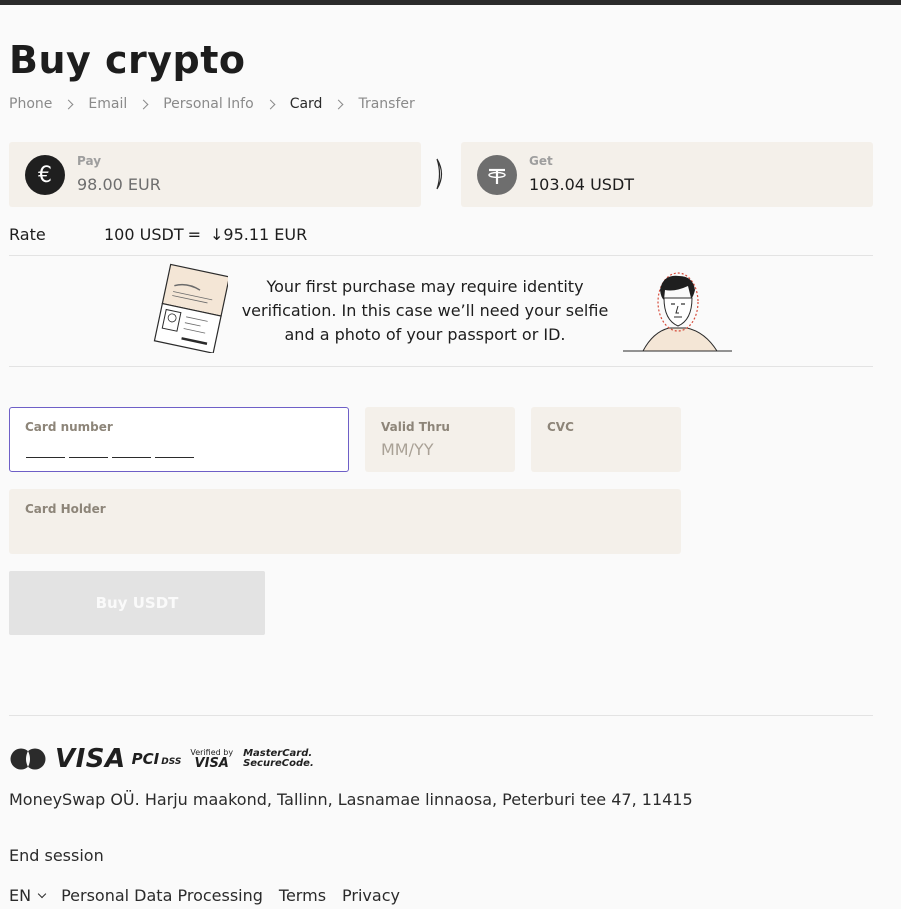 The width and height of the screenshot is (901, 909). What do you see at coordinates (667, 174) in the screenshot?
I see `get-amount-box: Get 103.04 USDT` at bounding box center [667, 174].